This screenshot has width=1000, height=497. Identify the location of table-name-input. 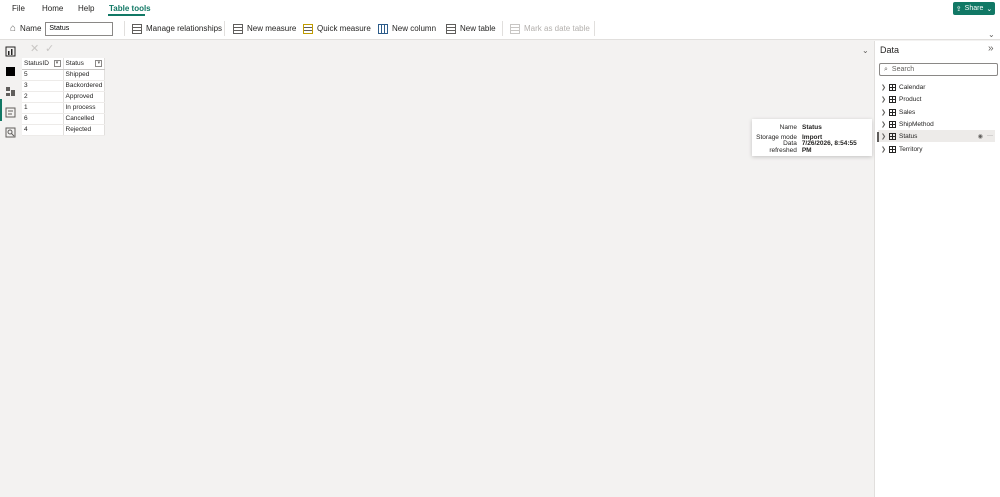
(79, 28).